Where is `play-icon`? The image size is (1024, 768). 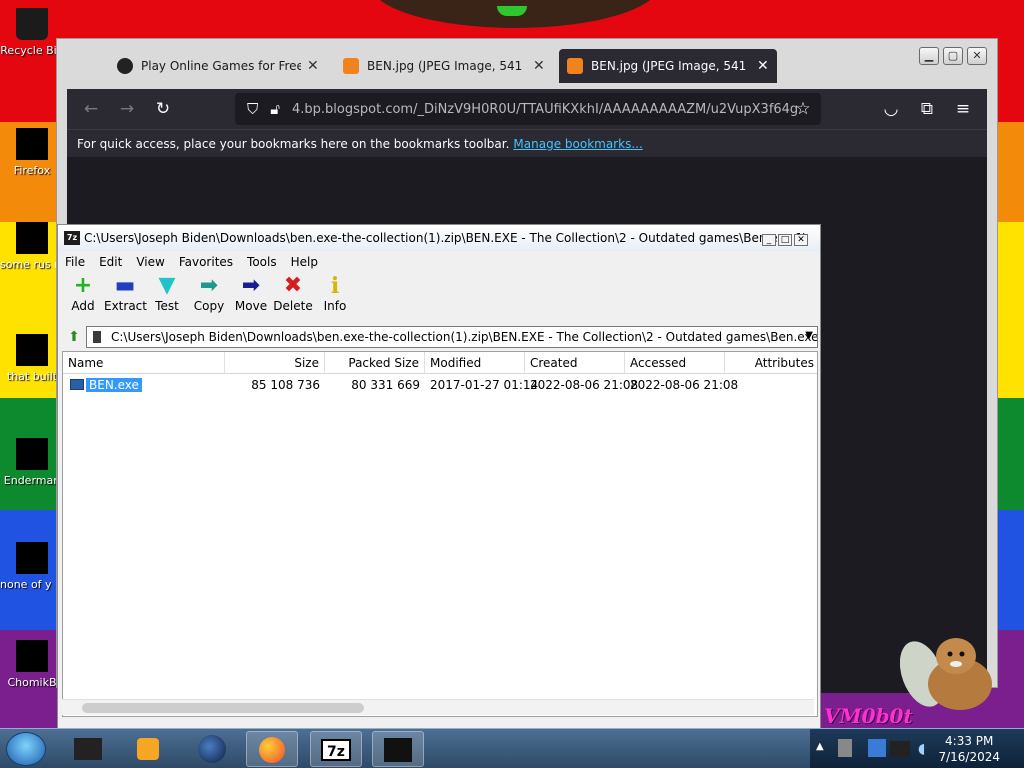 play-icon is located at coordinates (148, 749).